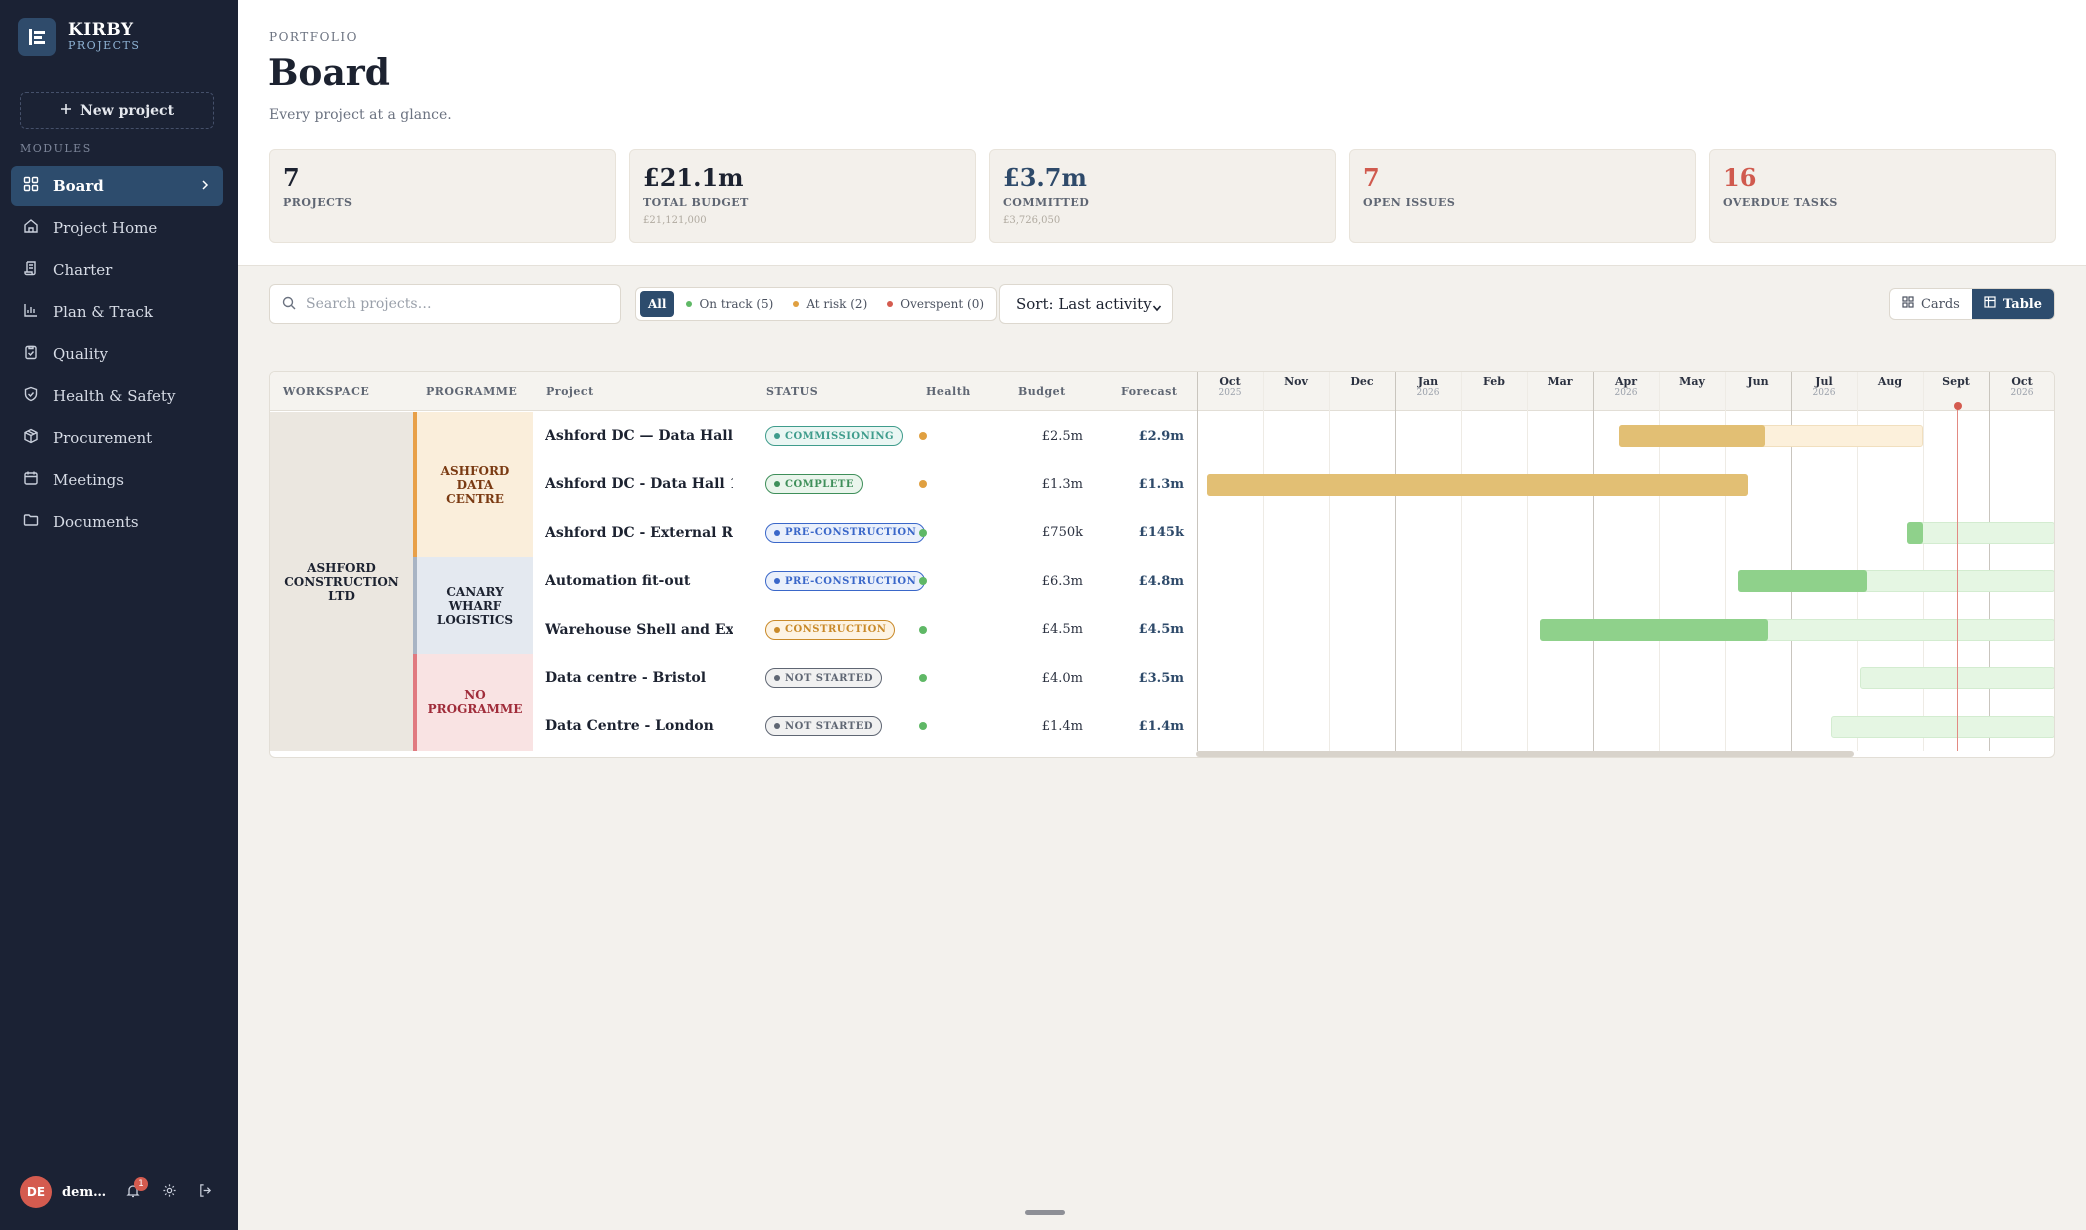 This screenshot has height=1230, width=2086. What do you see at coordinates (639, 484) in the screenshot?
I see `project-name: Ashford DC - Data Hall 1` at bounding box center [639, 484].